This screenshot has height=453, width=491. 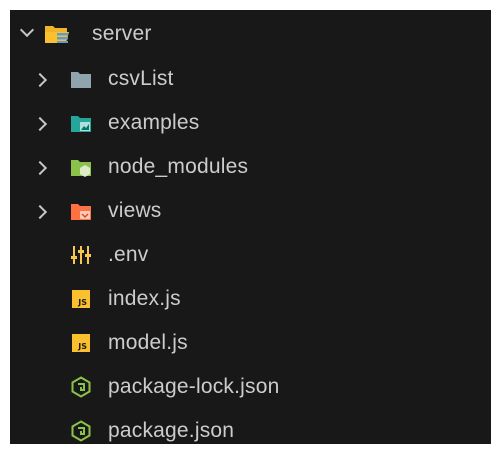 What do you see at coordinates (81, 255) in the screenshot?
I see `env-settings-icon` at bounding box center [81, 255].